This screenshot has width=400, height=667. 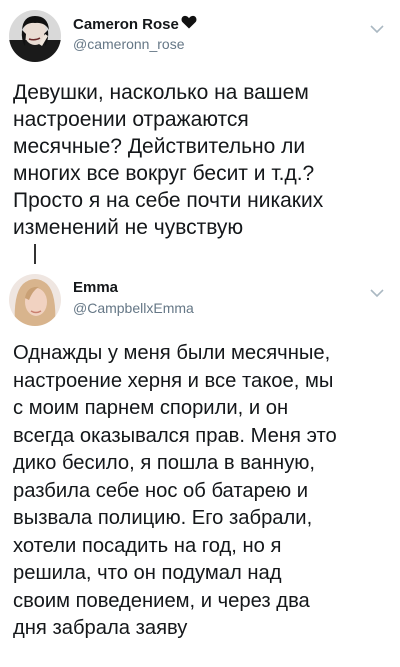 I want to click on user-handle: @cameronn_rose, so click(x=129, y=44).